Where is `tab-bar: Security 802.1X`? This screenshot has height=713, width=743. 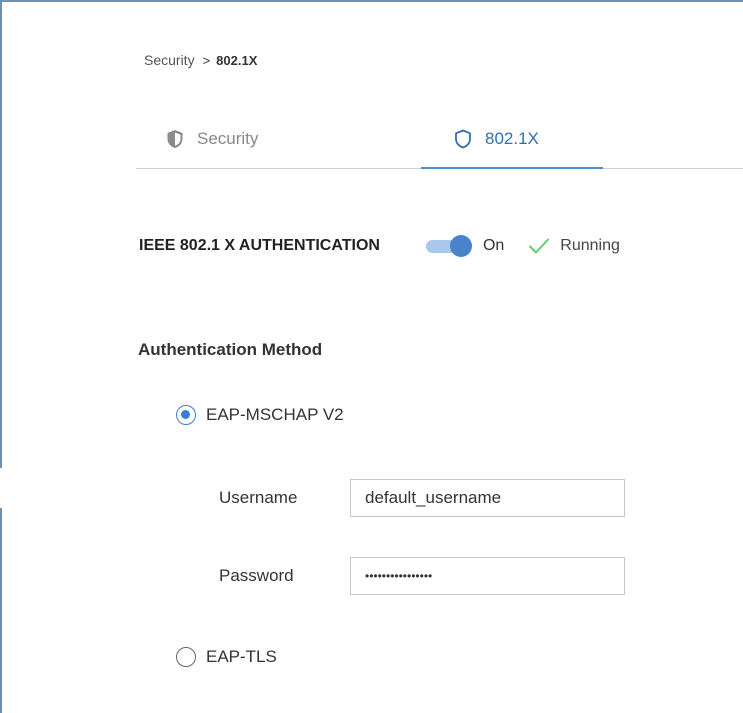 tab-bar: Security 802.1X is located at coordinates (439, 139).